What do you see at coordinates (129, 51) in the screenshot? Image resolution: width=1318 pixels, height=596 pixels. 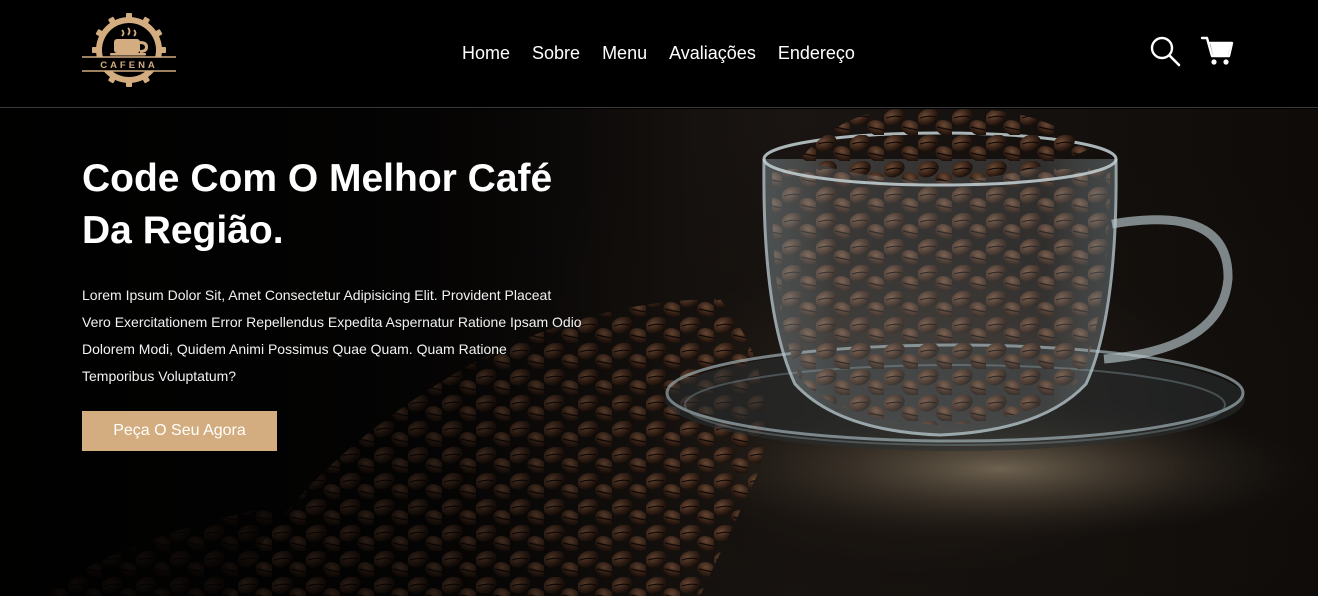 I see `cafena-logo: CAFENA` at bounding box center [129, 51].